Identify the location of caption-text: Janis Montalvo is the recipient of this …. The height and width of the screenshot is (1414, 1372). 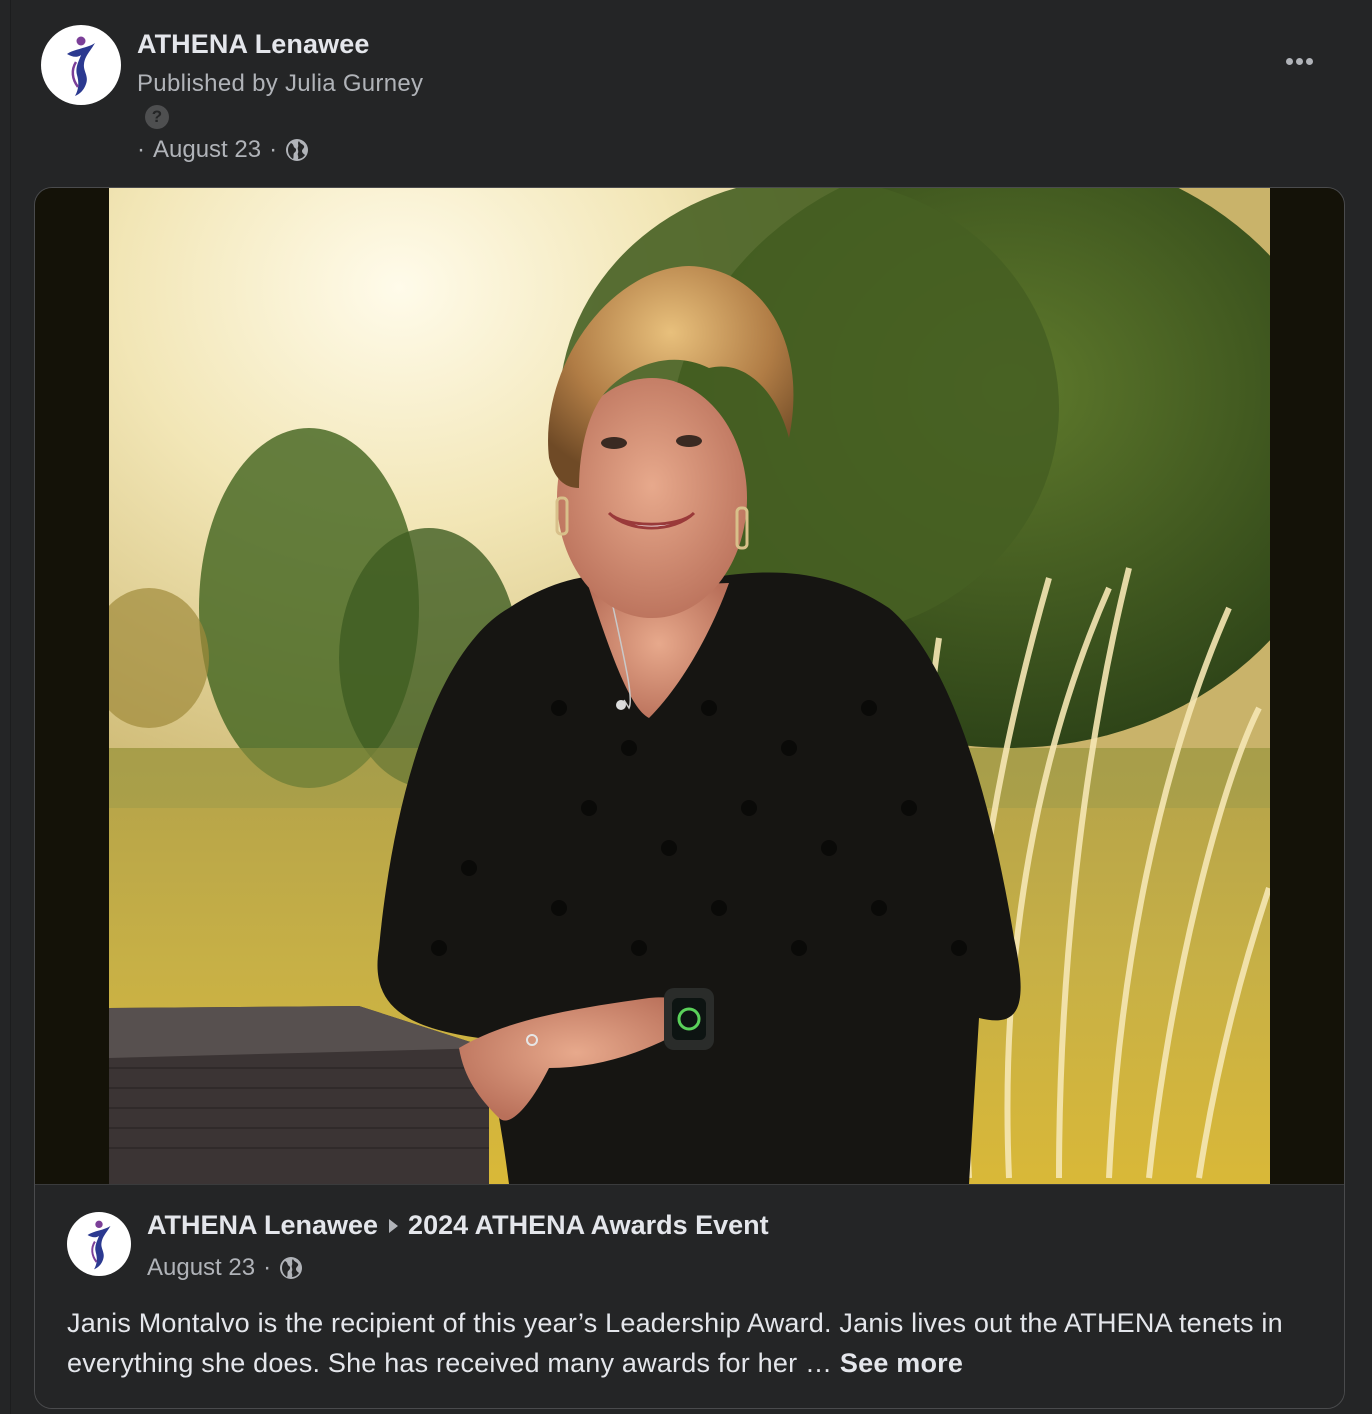
(675, 1343).